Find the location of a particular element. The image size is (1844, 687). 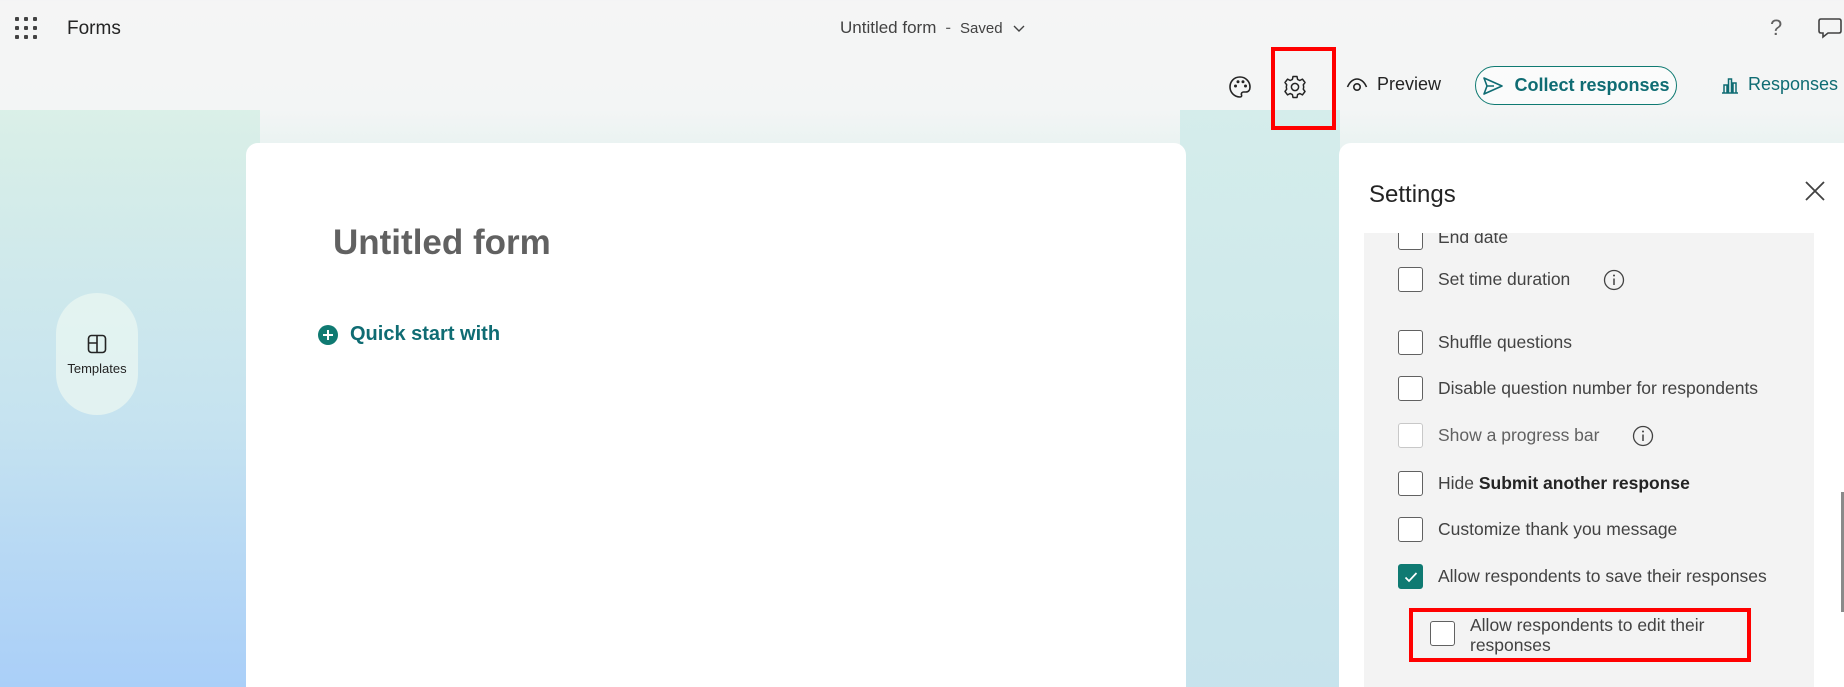

templates-button: Templates is located at coordinates (97, 354).